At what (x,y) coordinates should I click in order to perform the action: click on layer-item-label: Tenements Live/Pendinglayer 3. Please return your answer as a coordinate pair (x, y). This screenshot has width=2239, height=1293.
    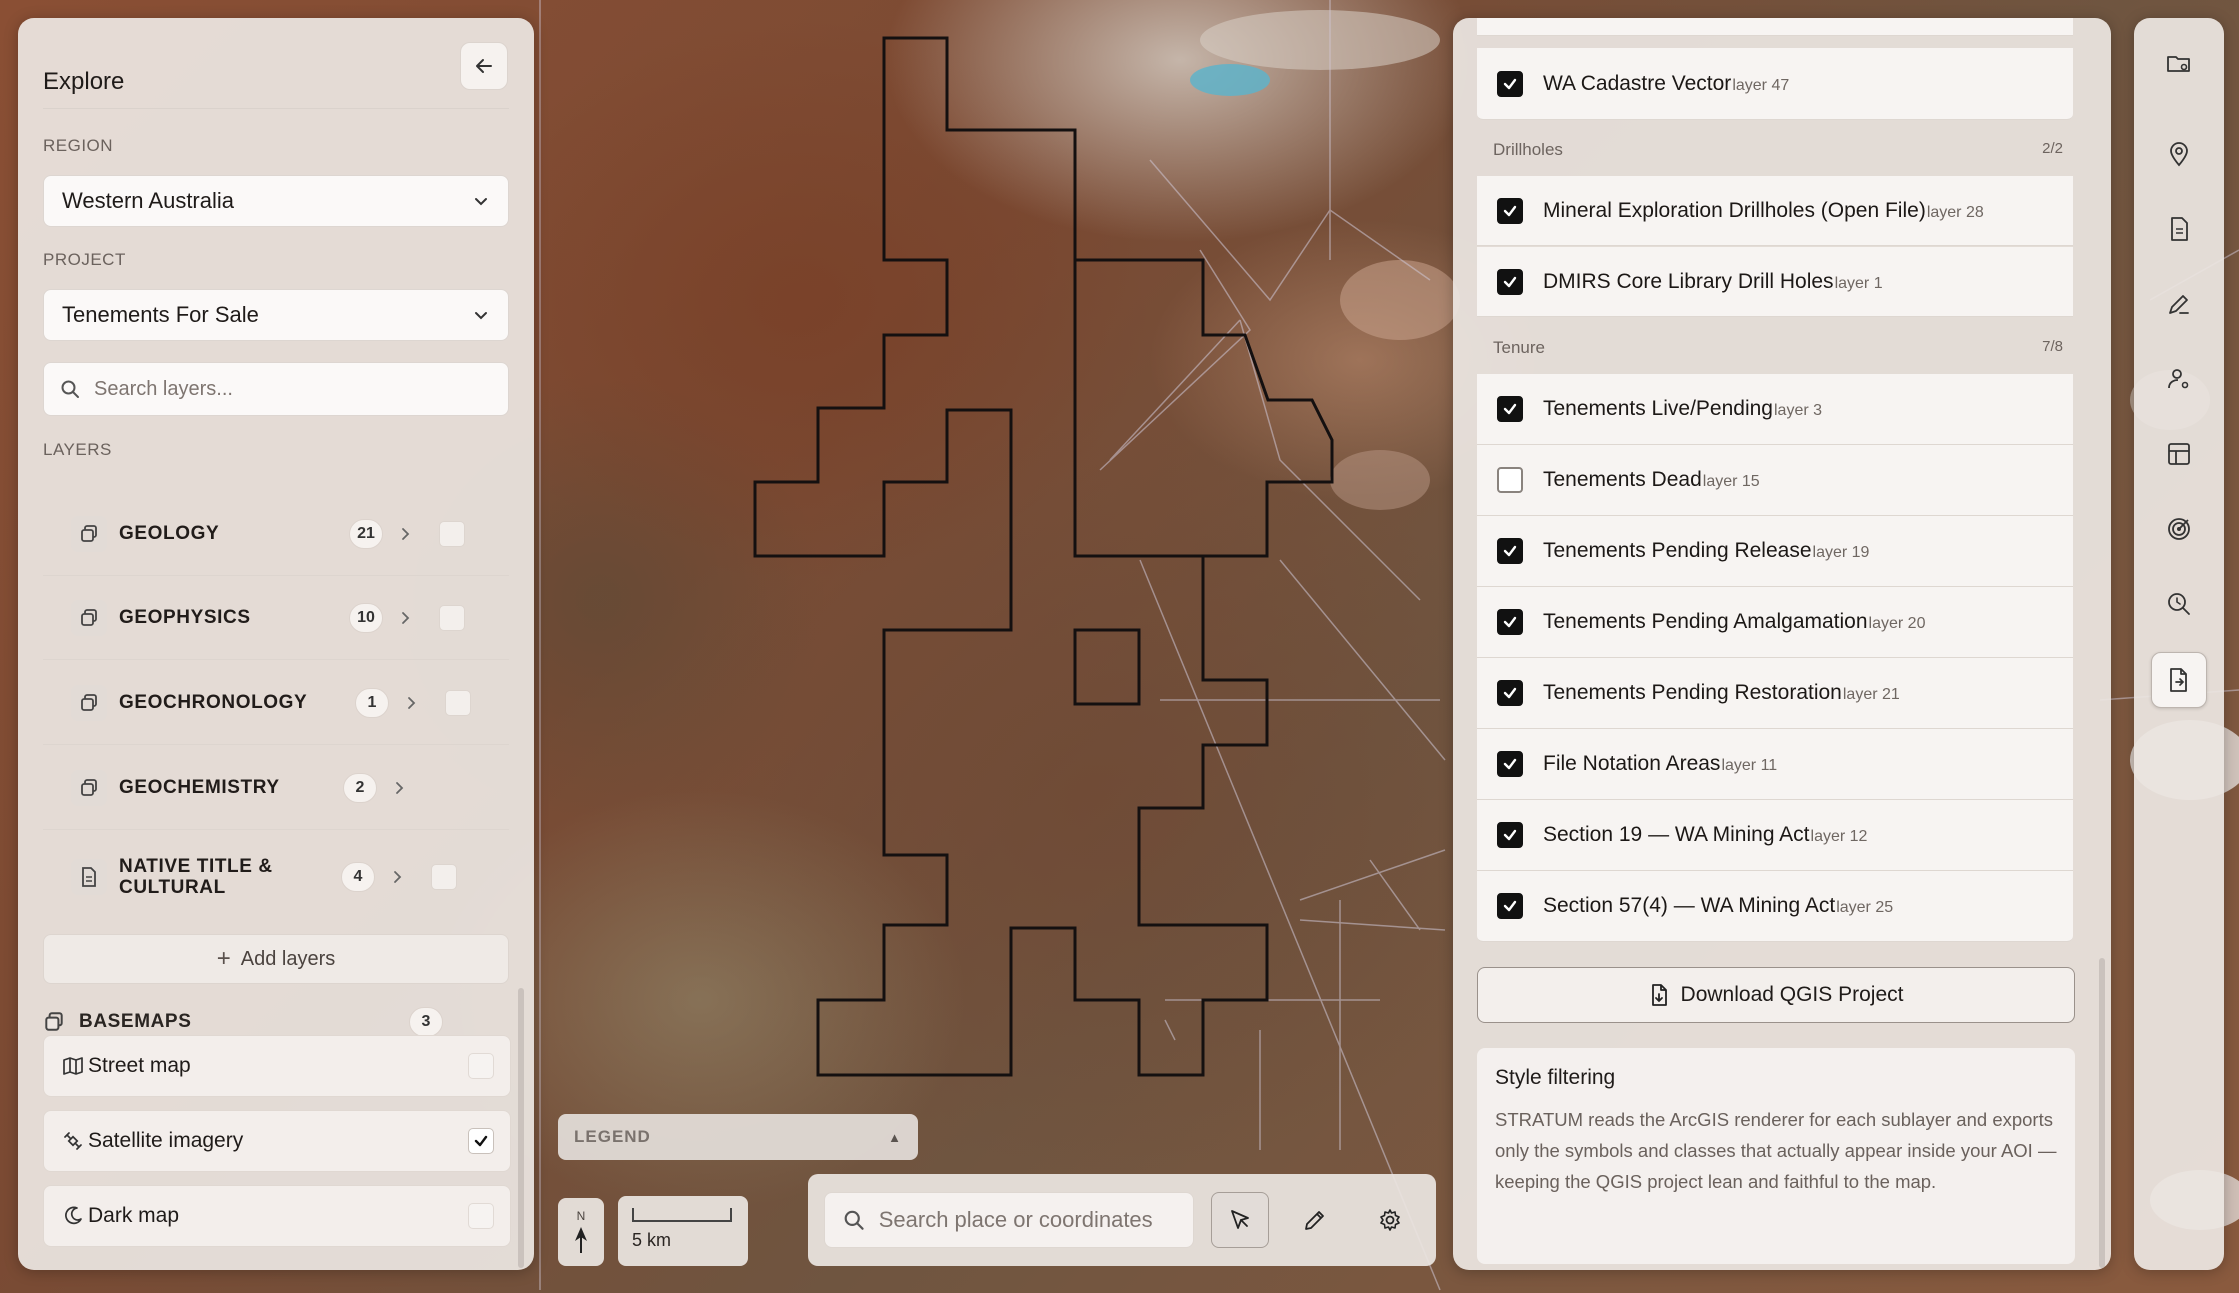
    Looking at the image, I should click on (1683, 408).